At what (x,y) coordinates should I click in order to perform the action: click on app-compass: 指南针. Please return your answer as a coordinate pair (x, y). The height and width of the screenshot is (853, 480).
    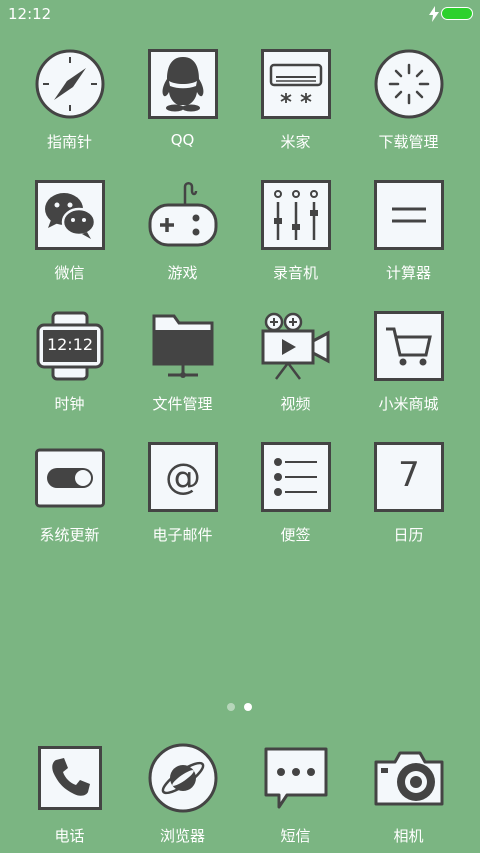
    Looking at the image, I should click on (69, 103).